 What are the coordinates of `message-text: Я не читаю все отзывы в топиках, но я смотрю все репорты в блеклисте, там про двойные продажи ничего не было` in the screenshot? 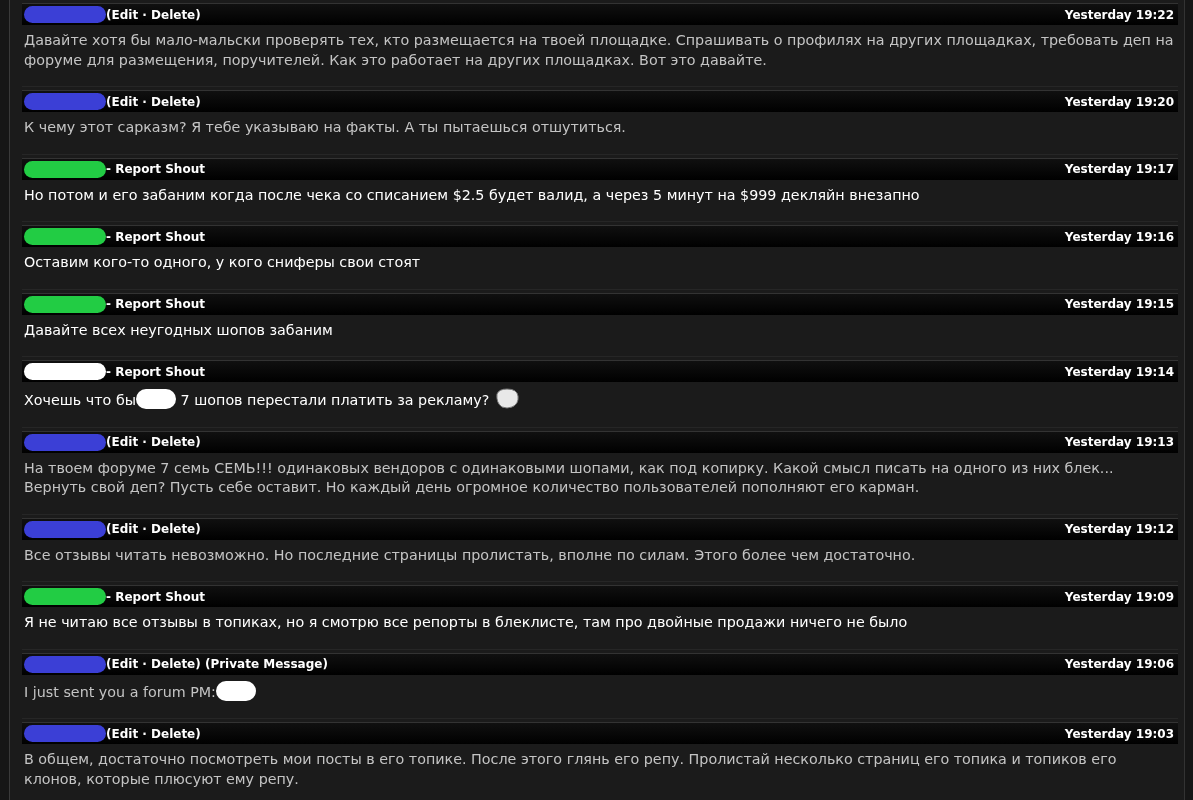 It's located at (466, 622).